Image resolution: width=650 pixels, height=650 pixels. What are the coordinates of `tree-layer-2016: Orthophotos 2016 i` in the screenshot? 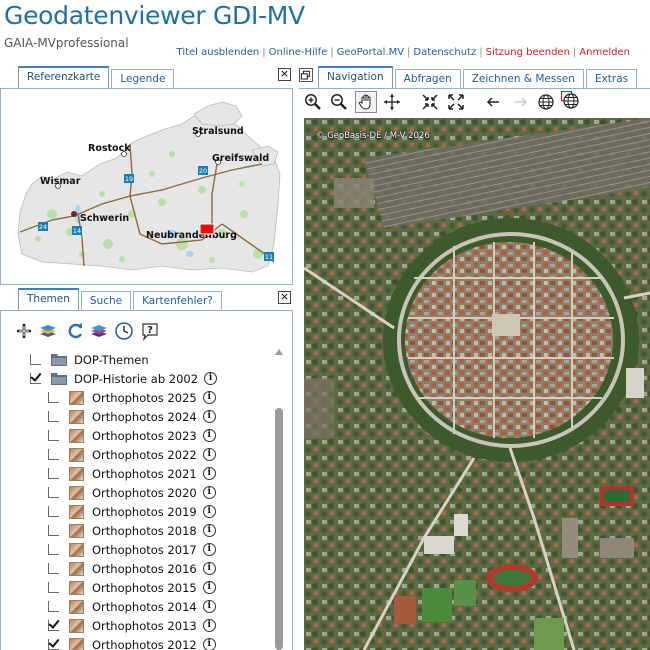 It's located at (132, 568).